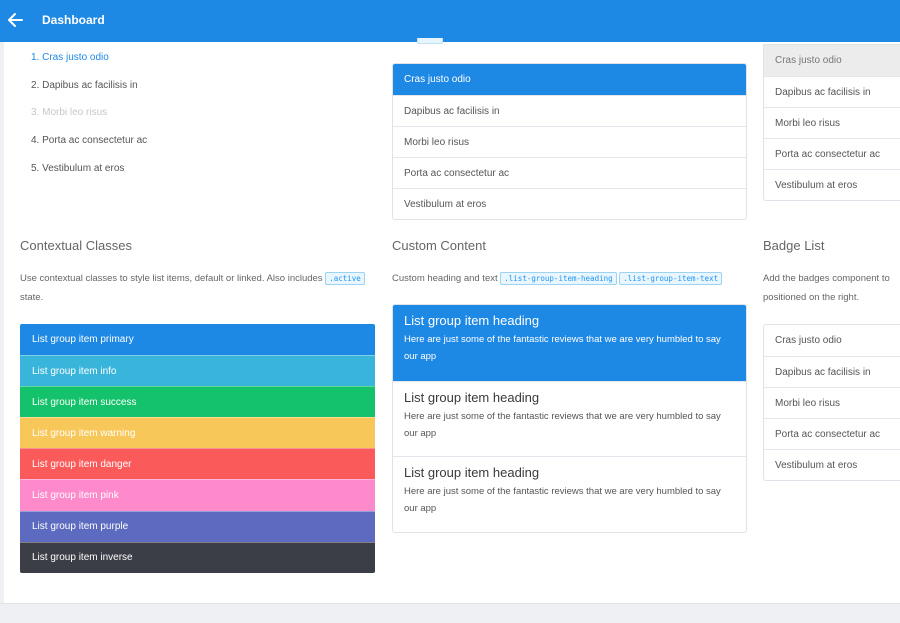 Image resolution: width=900 pixels, height=623 pixels. Describe the element at coordinates (197, 433) in the screenshot. I see `list-group-item-warning: List group item warning` at that location.